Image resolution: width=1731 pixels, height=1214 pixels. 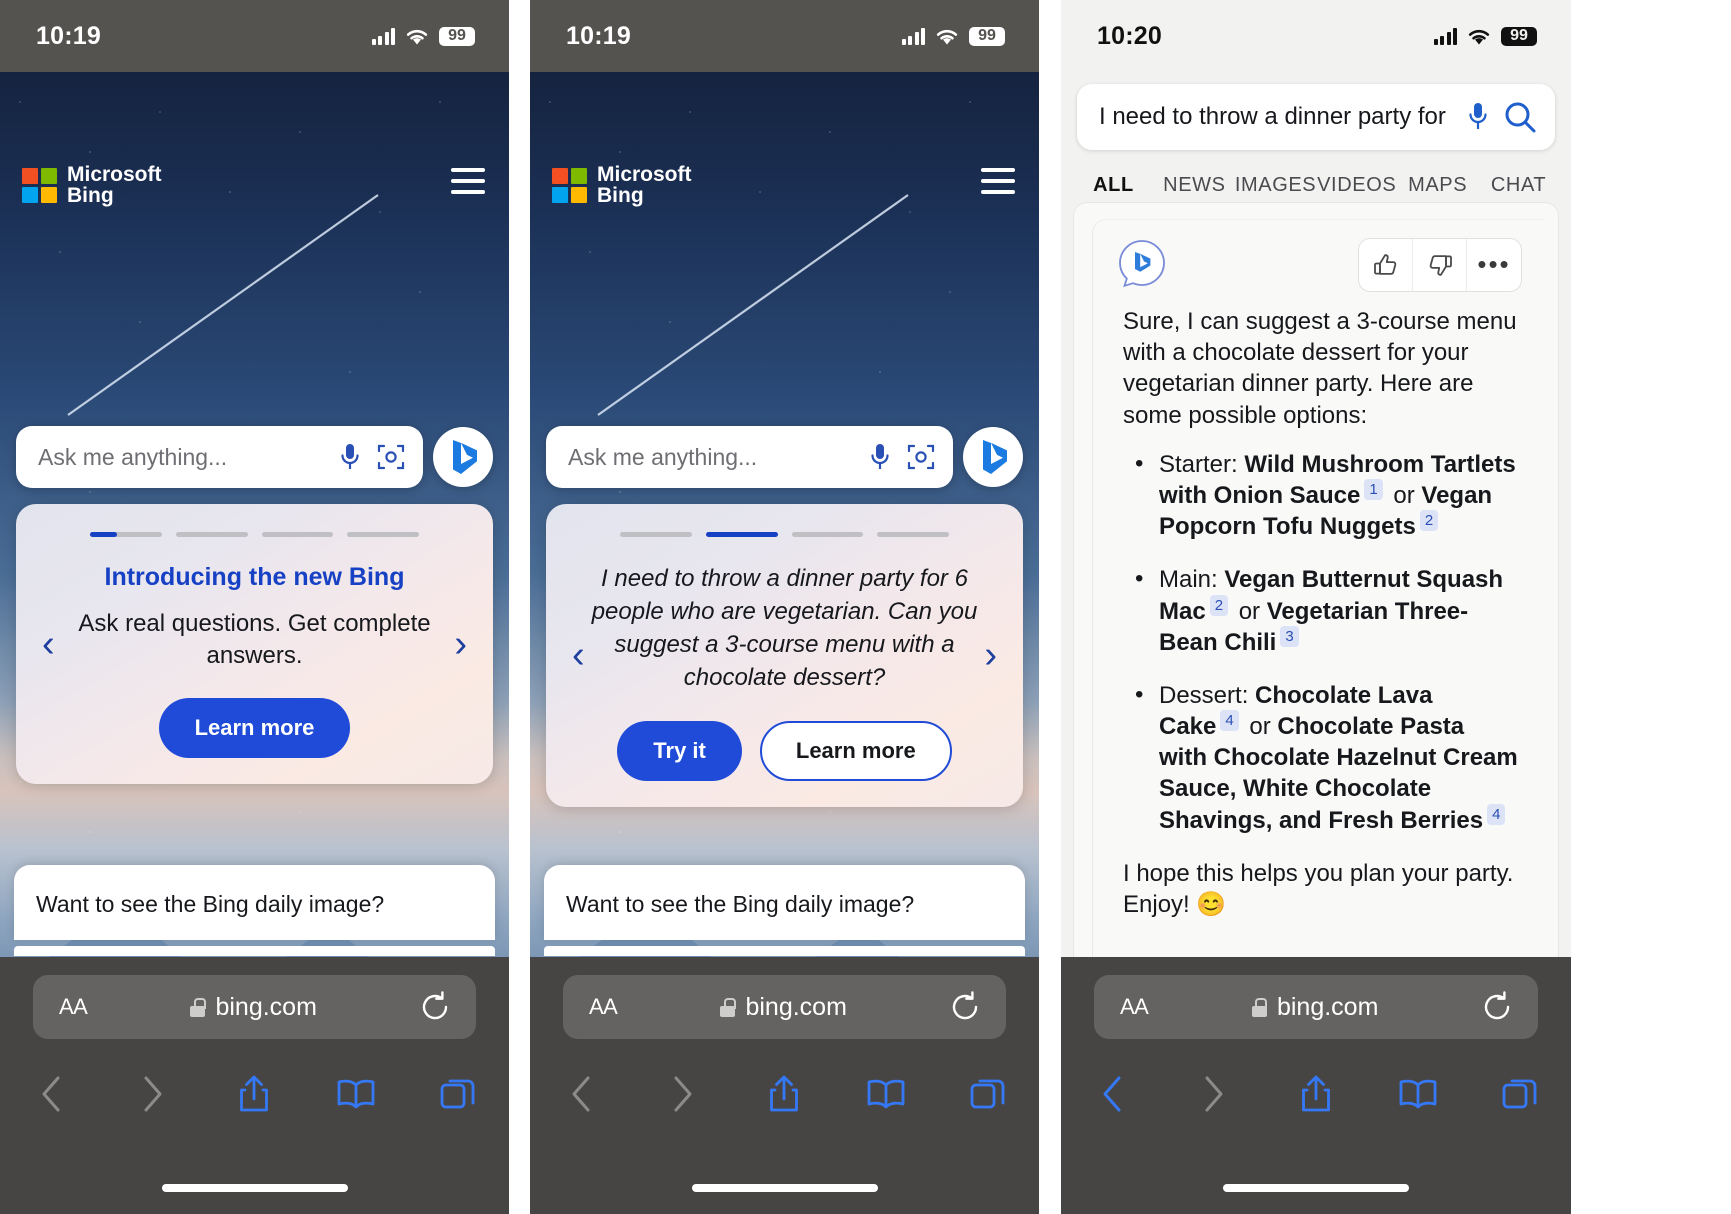 What do you see at coordinates (1386, 265) in the screenshot?
I see `thumbs-up-icon` at bounding box center [1386, 265].